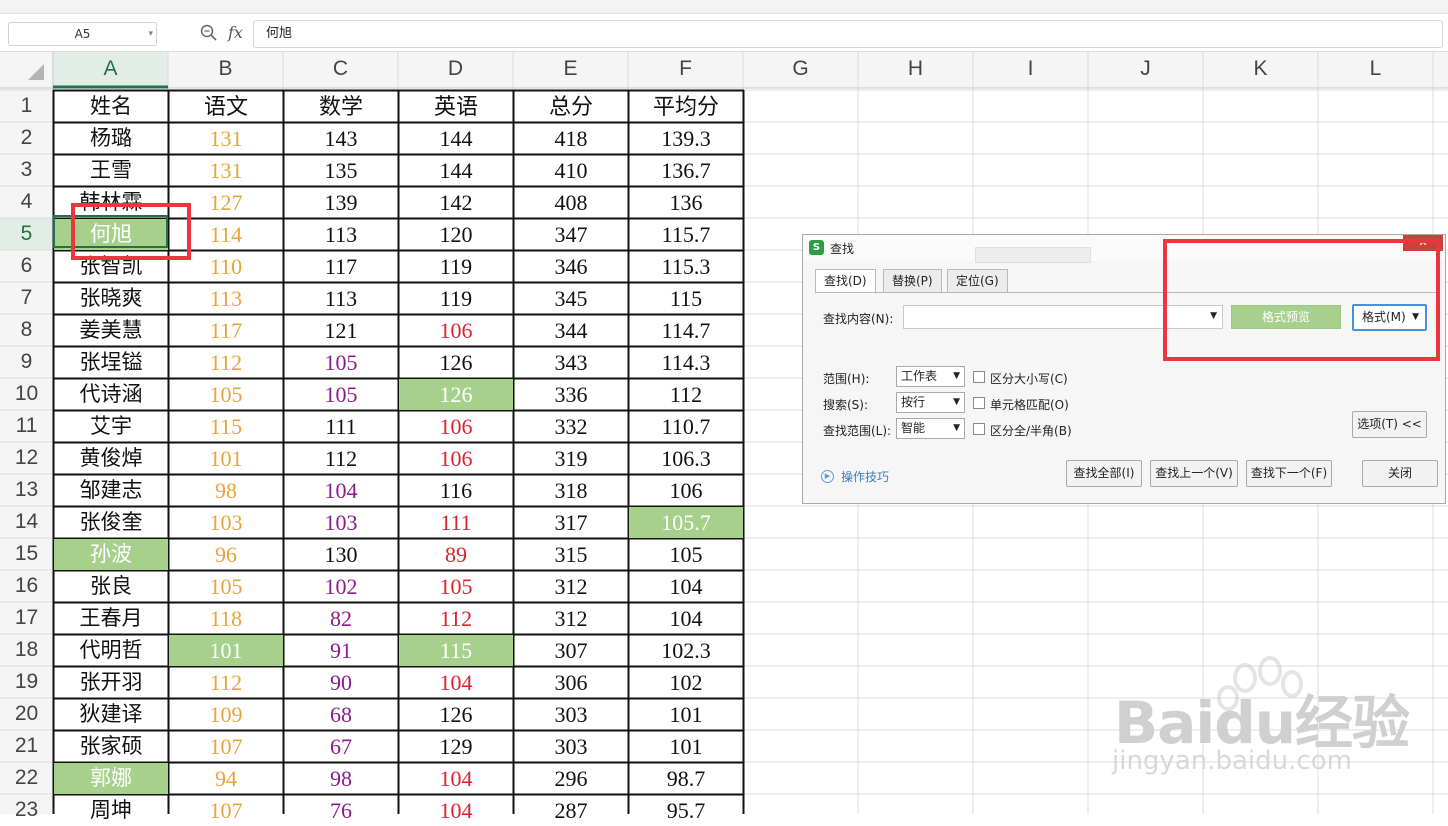 This screenshot has width=1448, height=826. What do you see at coordinates (800, 69) in the screenshot?
I see `column-header-g: G` at bounding box center [800, 69].